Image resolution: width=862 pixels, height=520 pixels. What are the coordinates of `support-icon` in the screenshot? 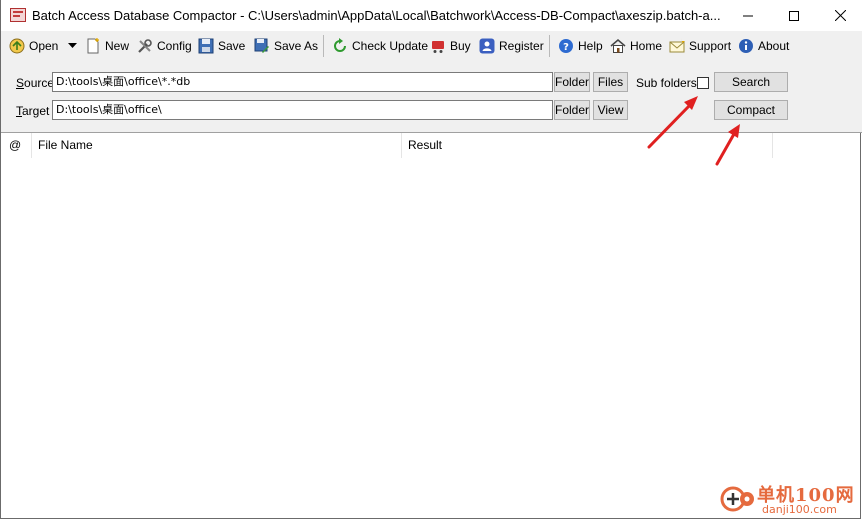 It's located at (677, 45).